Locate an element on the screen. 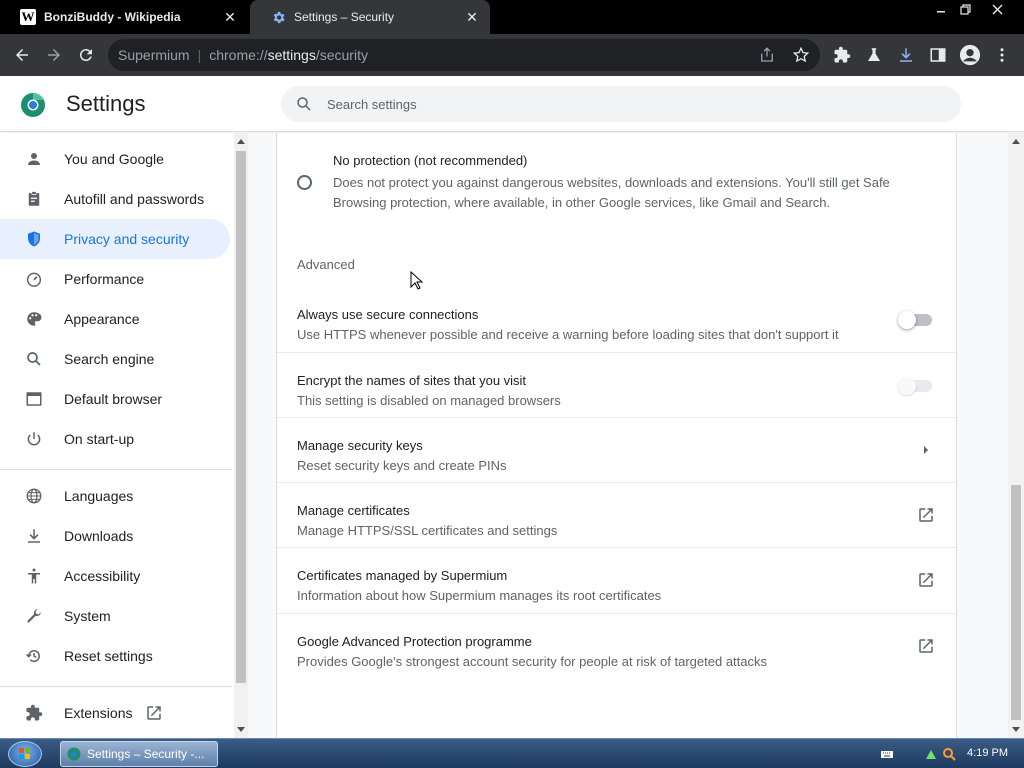 The height and width of the screenshot is (768, 1024). sidebar-item-extensions: Extensions is located at coordinates (115, 713).